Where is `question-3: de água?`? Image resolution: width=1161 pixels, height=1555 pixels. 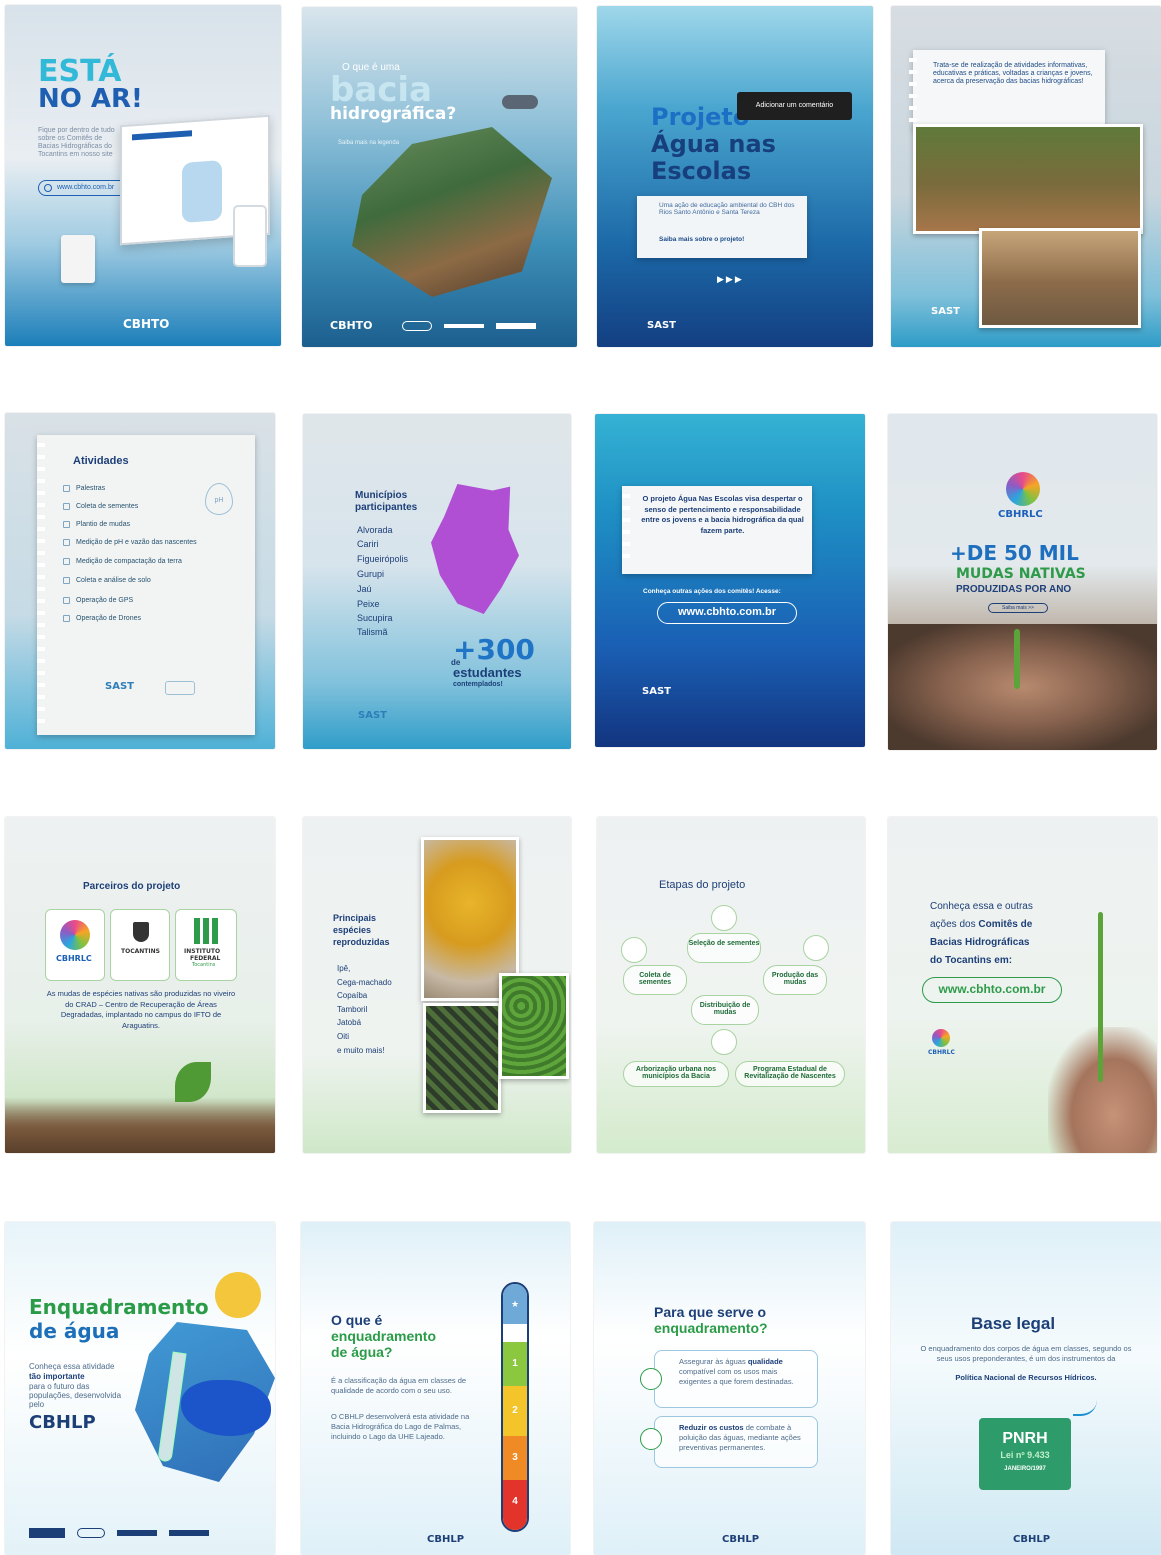
question-3: de água? is located at coordinates (362, 1352).